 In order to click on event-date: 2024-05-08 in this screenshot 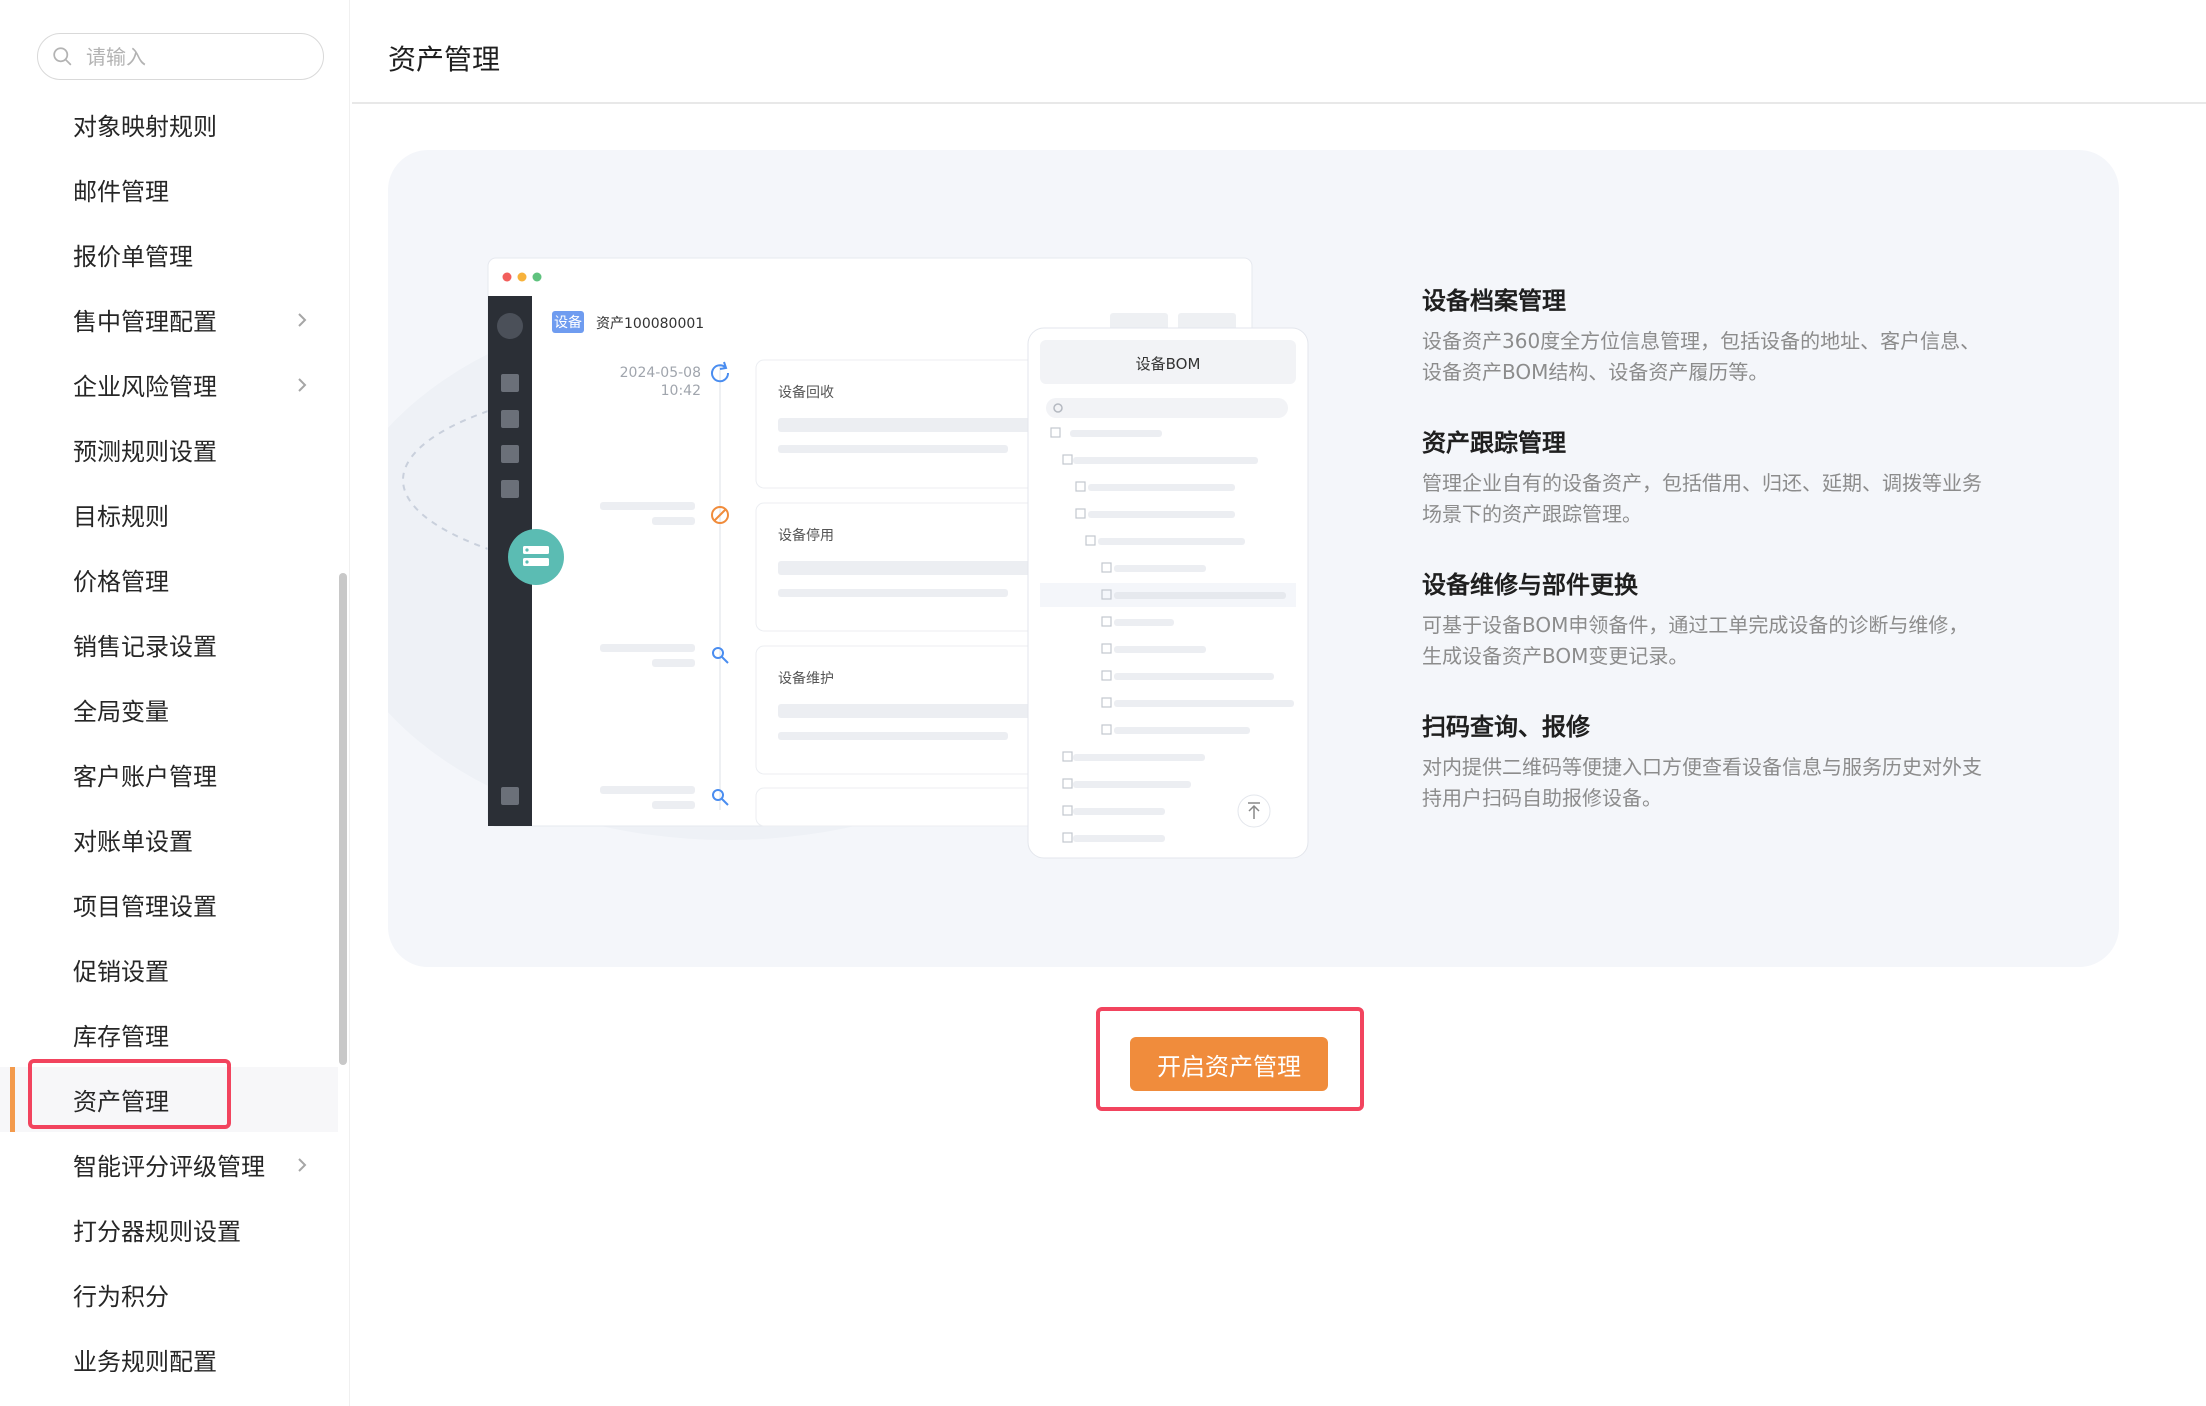, I will do `click(660, 373)`.